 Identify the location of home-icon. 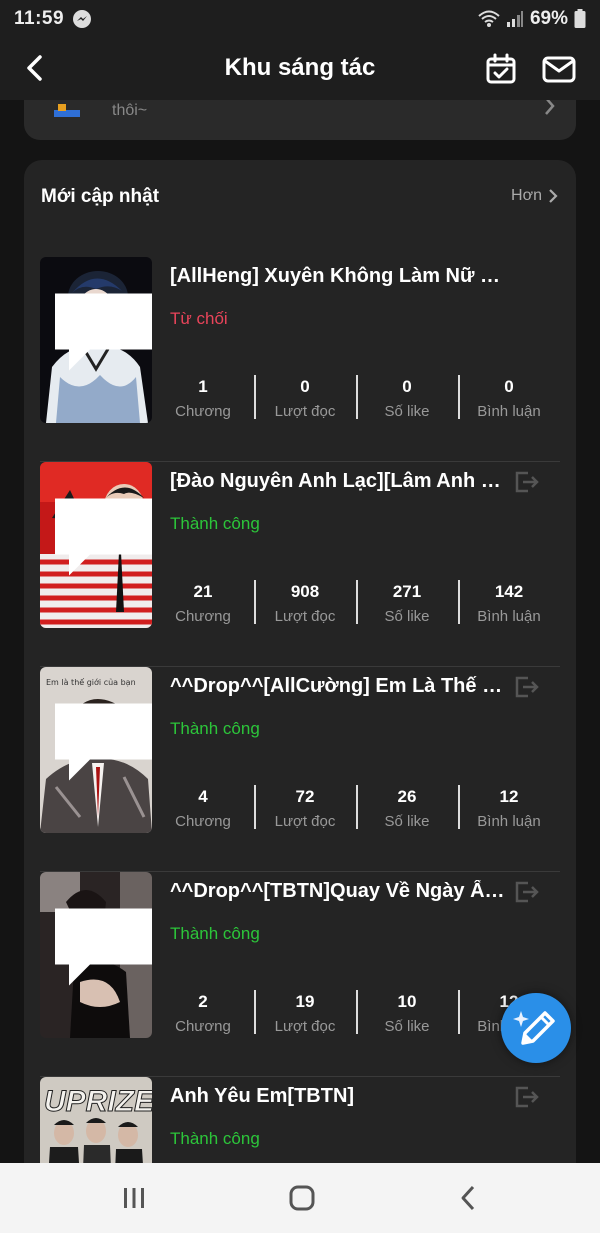
(302, 1198).